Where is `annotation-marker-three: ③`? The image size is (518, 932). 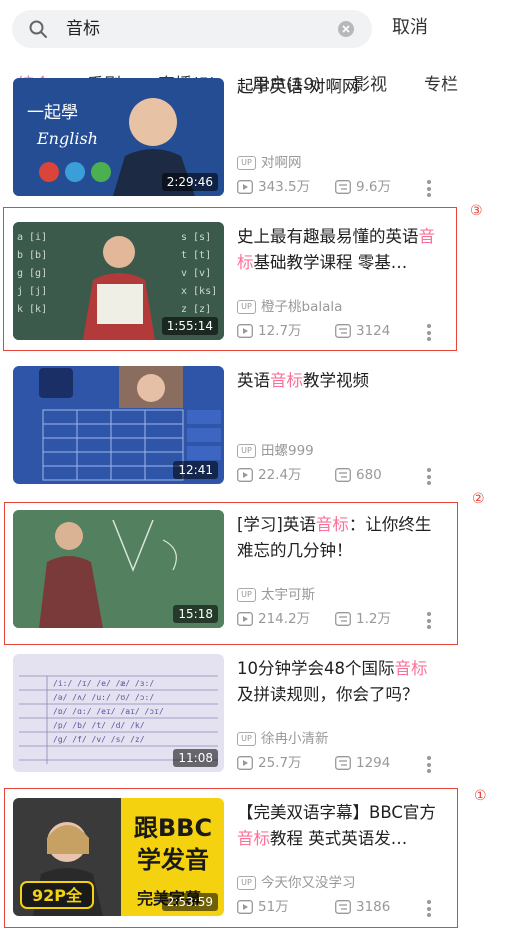
annotation-marker-three: ③ is located at coordinates (476, 211).